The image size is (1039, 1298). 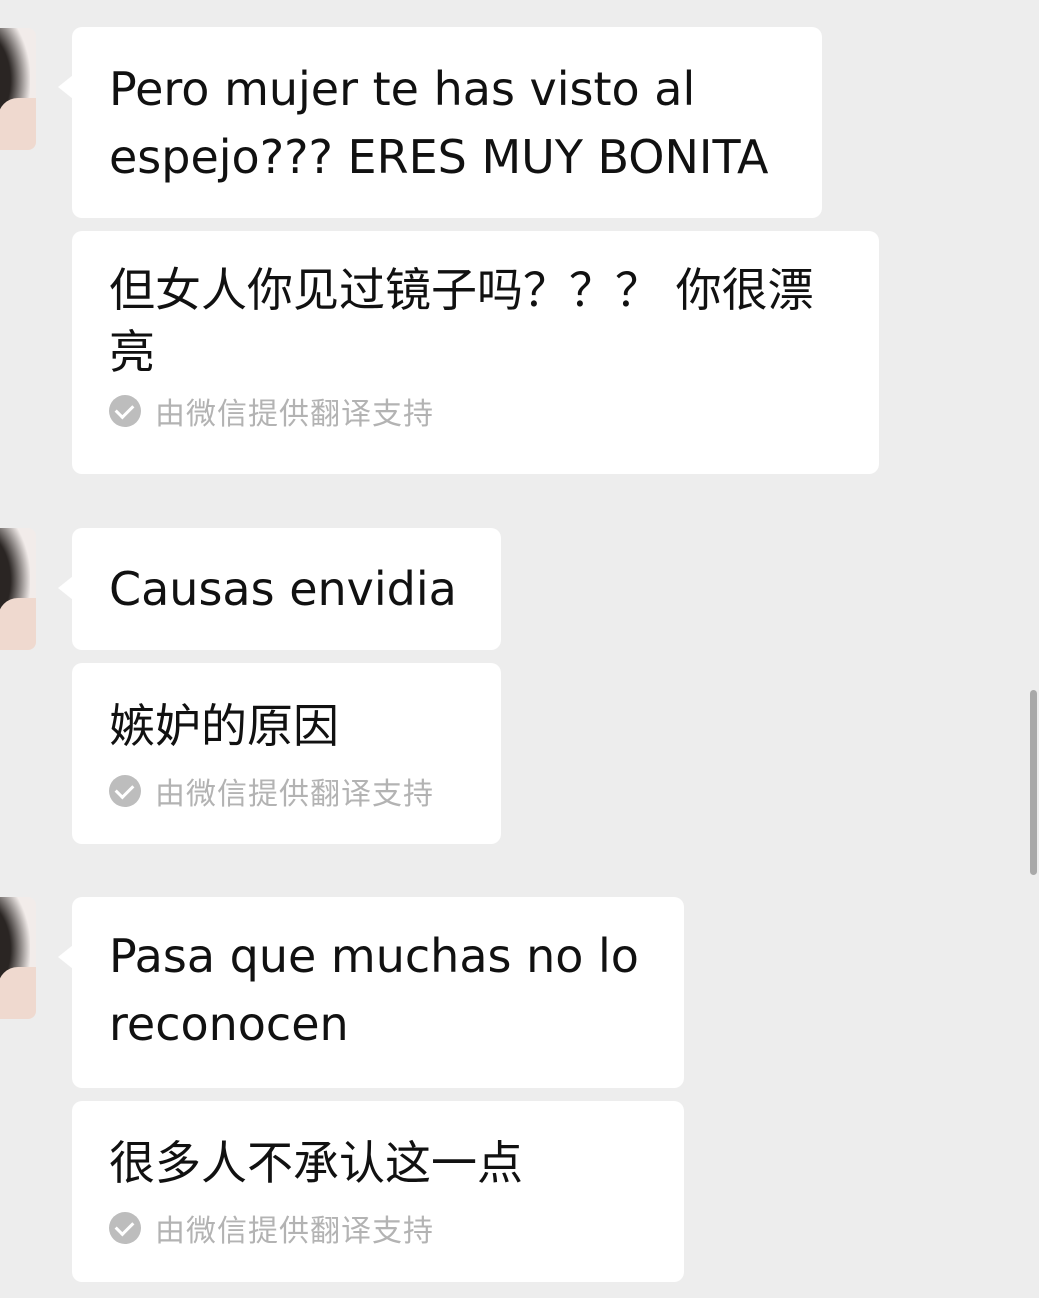 I want to click on translation-bubble: 但女人你见过镜子吗？？？ 你很漂 亮 由微信提供翻译支持, so click(x=475, y=352).